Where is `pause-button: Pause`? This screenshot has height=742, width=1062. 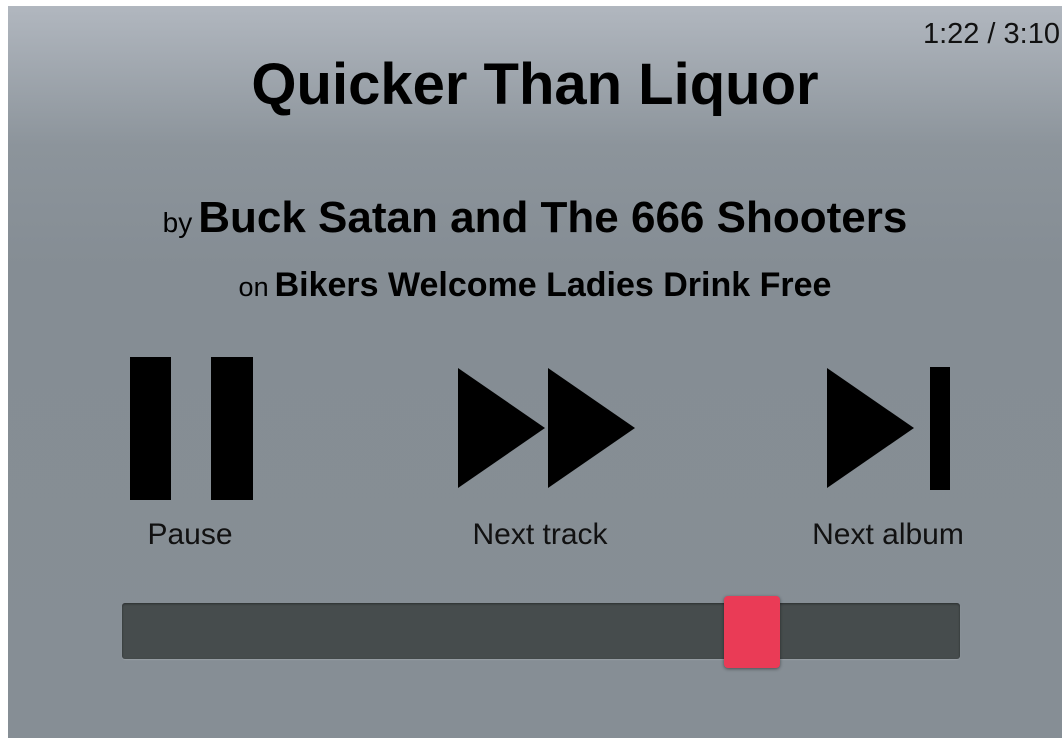
pause-button: Pause is located at coordinates (190, 459).